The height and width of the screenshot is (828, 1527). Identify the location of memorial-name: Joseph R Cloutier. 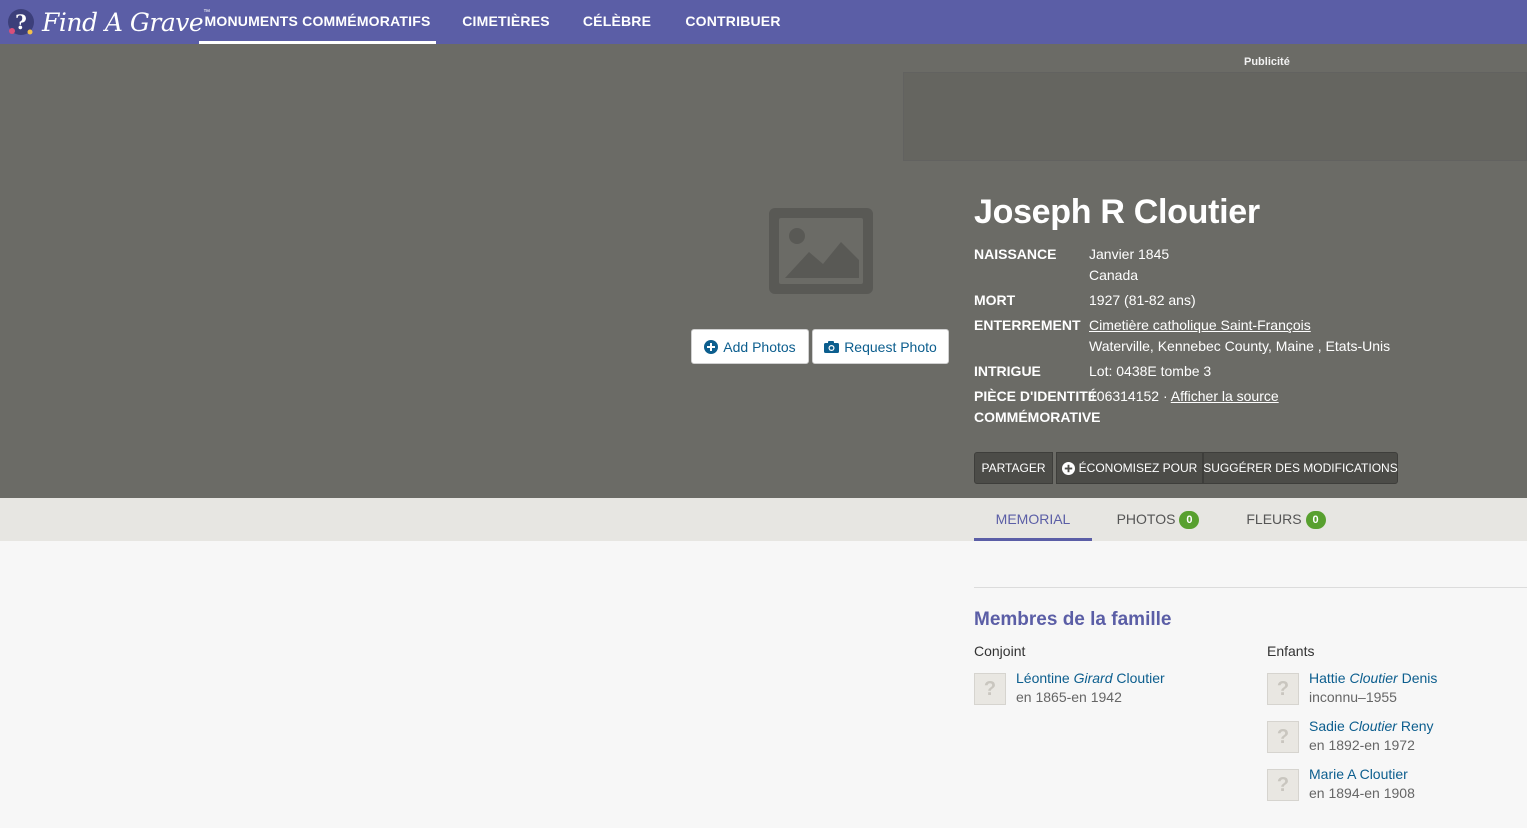
(1117, 212).